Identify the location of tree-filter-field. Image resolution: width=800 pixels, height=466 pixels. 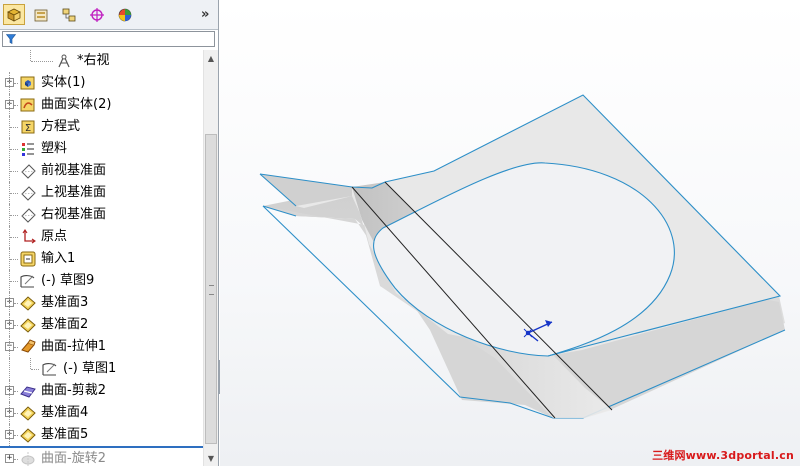
(108, 39).